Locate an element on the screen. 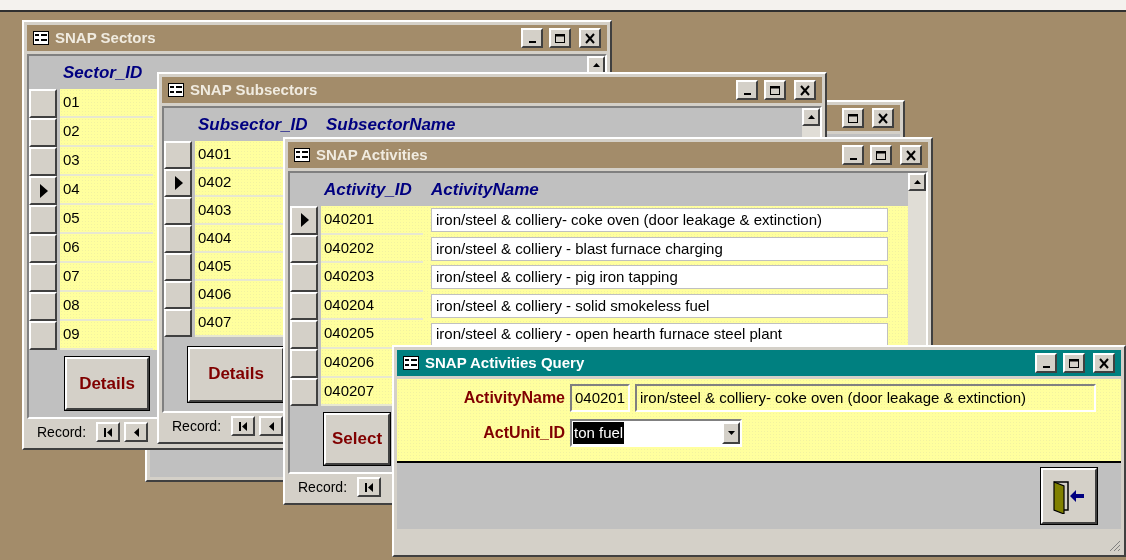 The width and height of the screenshot is (1126, 560). id-cell-text: 02 is located at coordinates (71, 131).